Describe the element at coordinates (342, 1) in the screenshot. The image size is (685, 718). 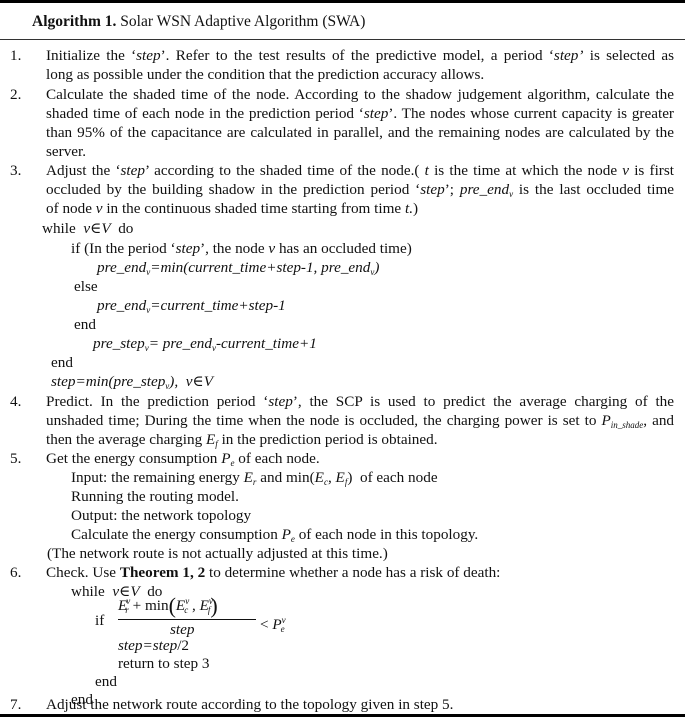
I see `top-rule` at that location.